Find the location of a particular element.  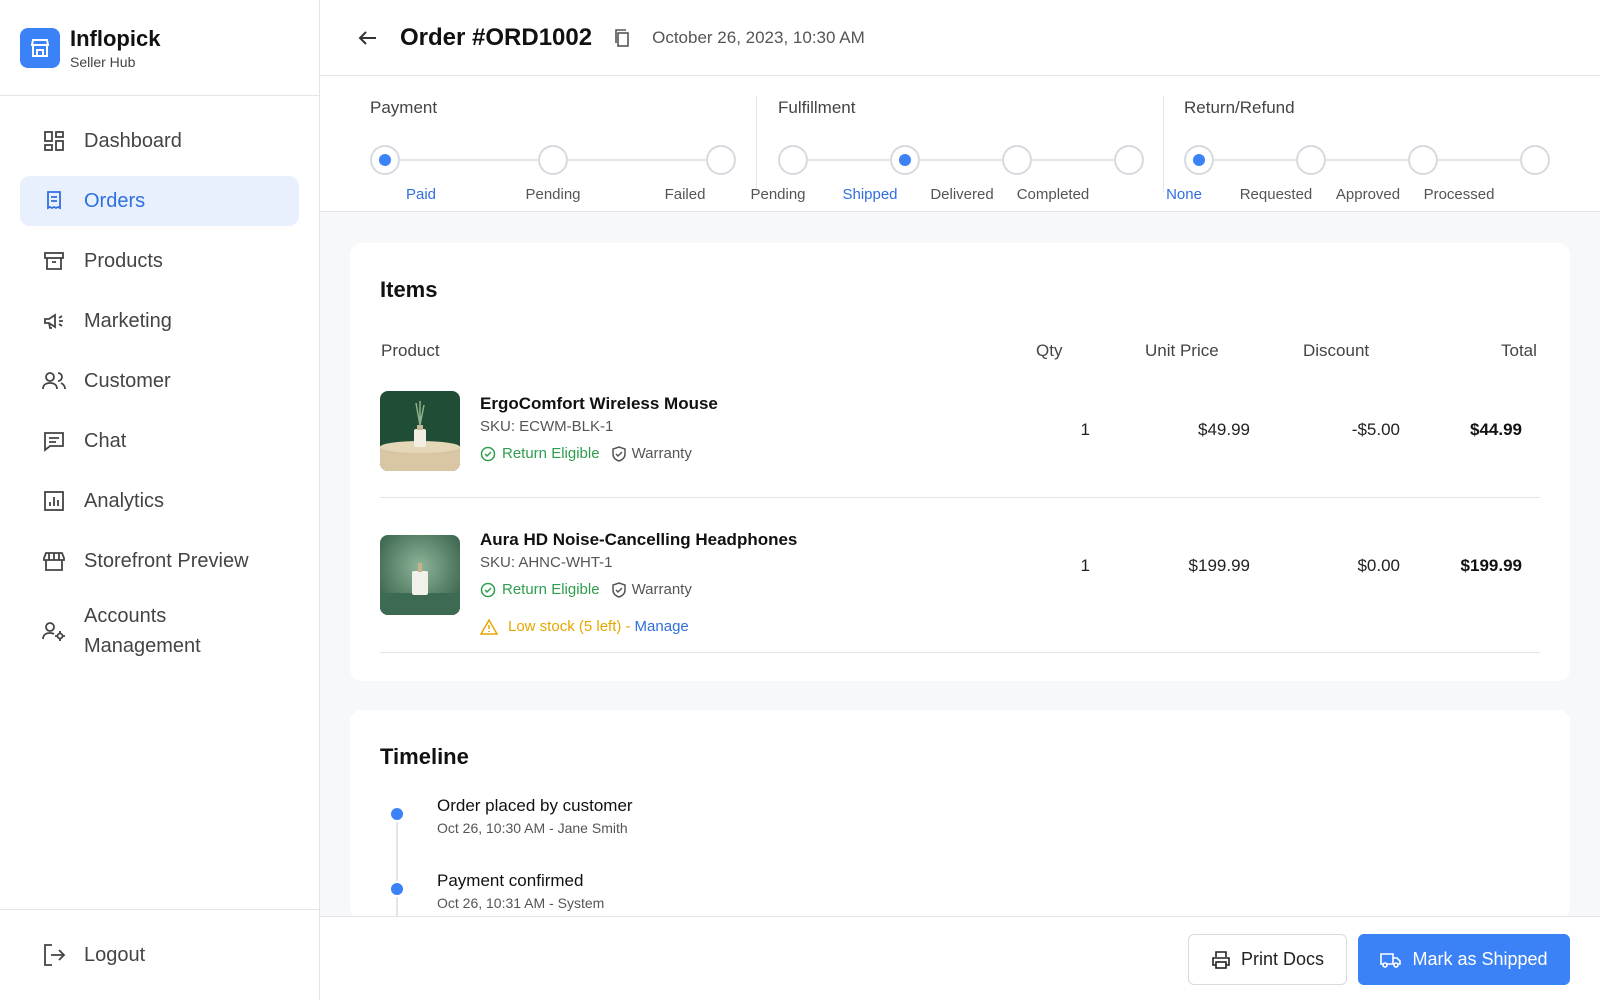

logout-button: Logout is located at coordinates (159, 954).